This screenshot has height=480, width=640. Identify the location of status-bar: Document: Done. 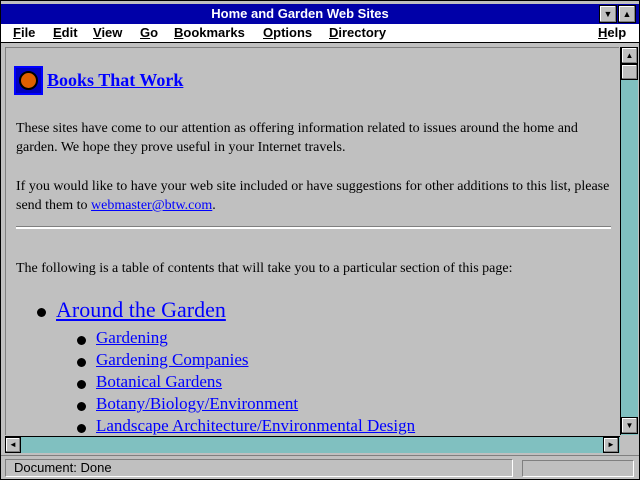
(320, 467).